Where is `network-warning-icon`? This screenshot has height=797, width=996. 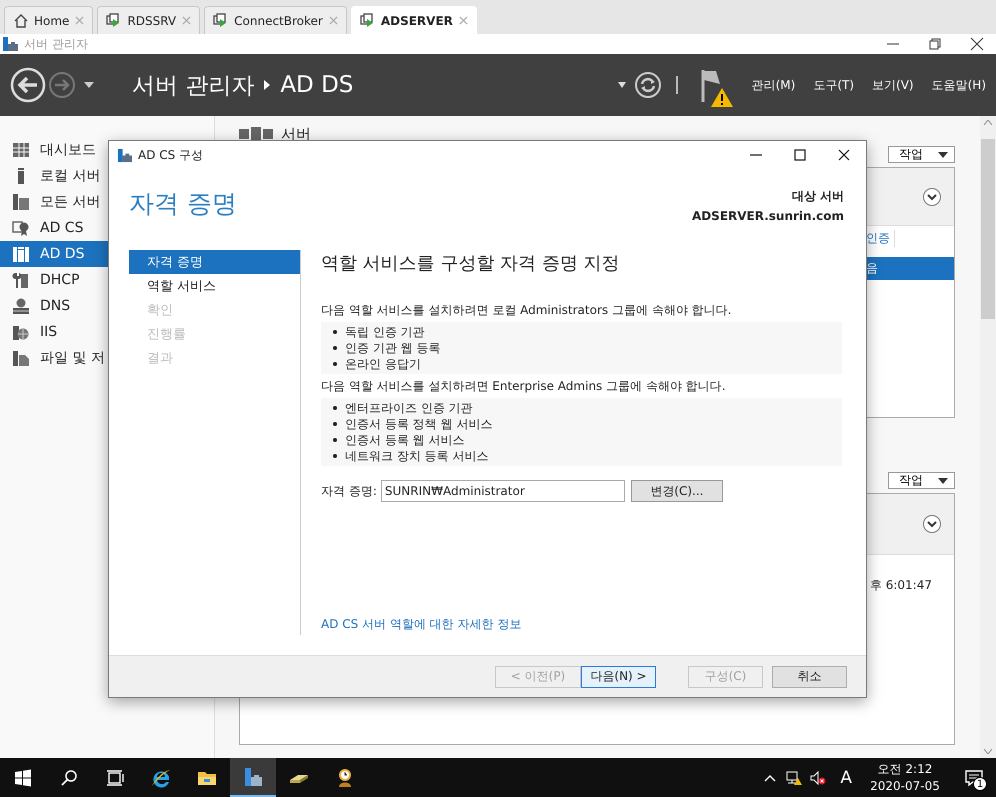 network-warning-icon is located at coordinates (794, 778).